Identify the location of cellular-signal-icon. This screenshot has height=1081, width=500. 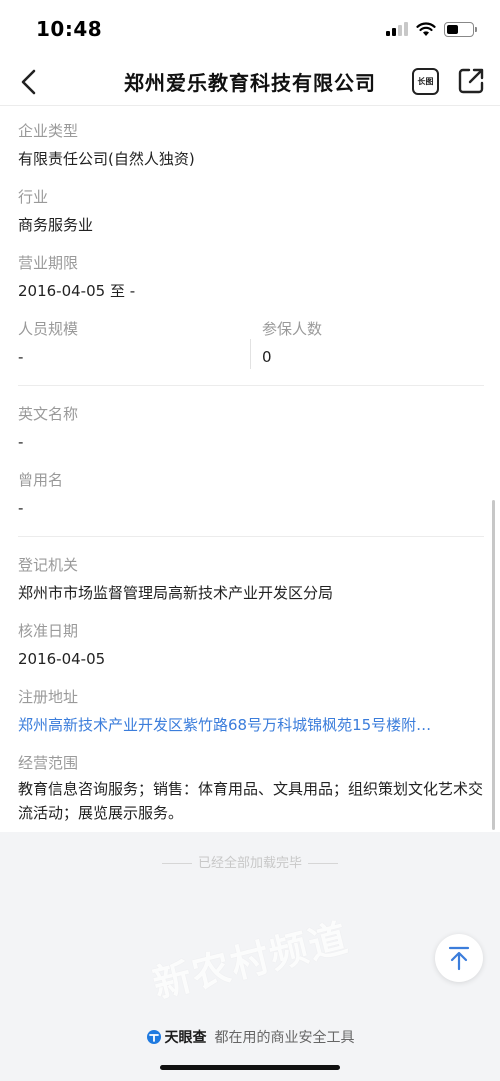
(397, 29).